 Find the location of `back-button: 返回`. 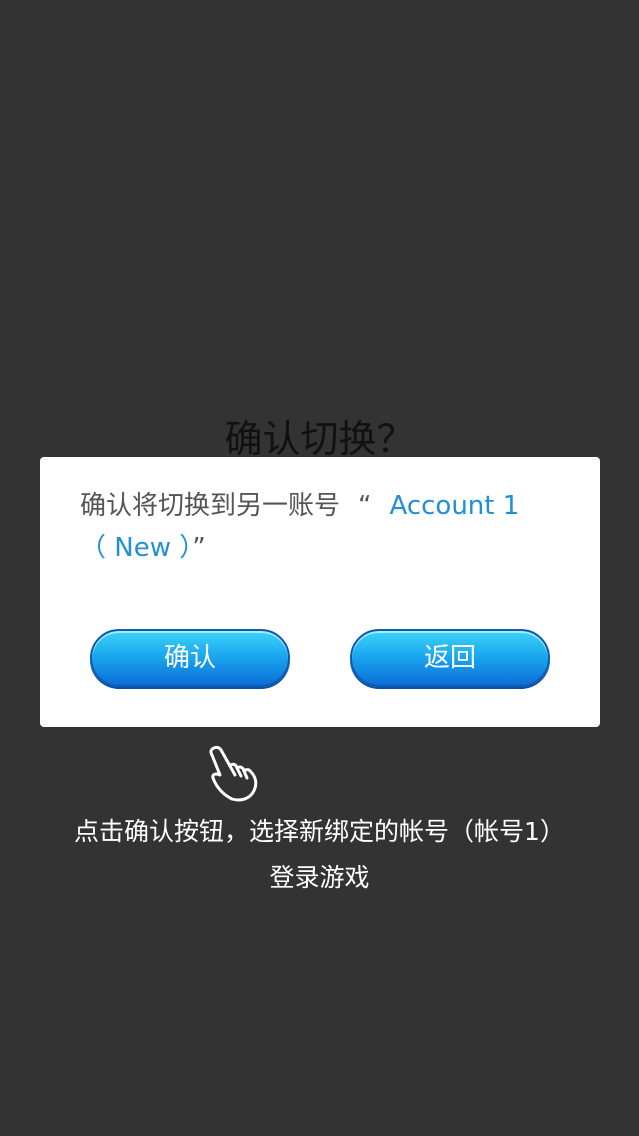

back-button: 返回 is located at coordinates (450, 658).